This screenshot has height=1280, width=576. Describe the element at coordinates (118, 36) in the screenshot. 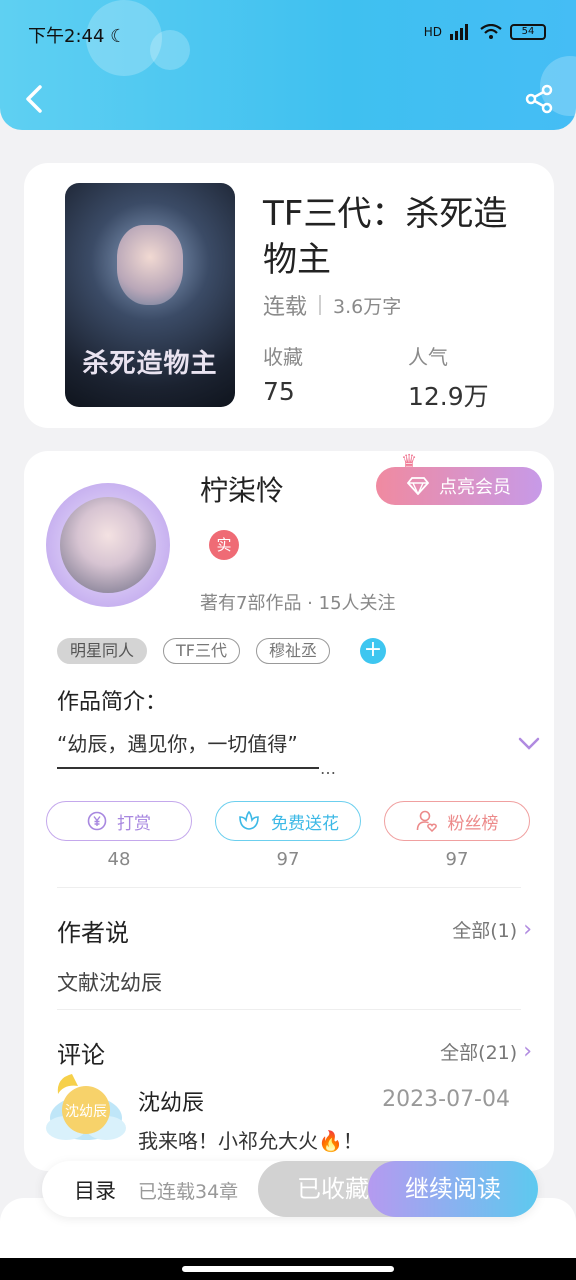

I see `moon-icon: ☾` at that location.